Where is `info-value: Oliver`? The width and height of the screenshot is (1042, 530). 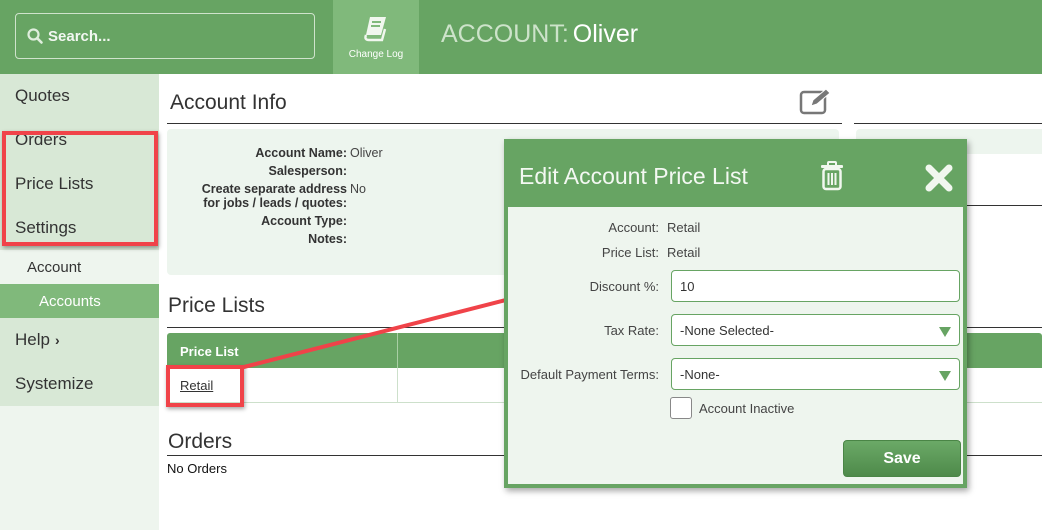 info-value: Oliver is located at coordinates (366, 153).